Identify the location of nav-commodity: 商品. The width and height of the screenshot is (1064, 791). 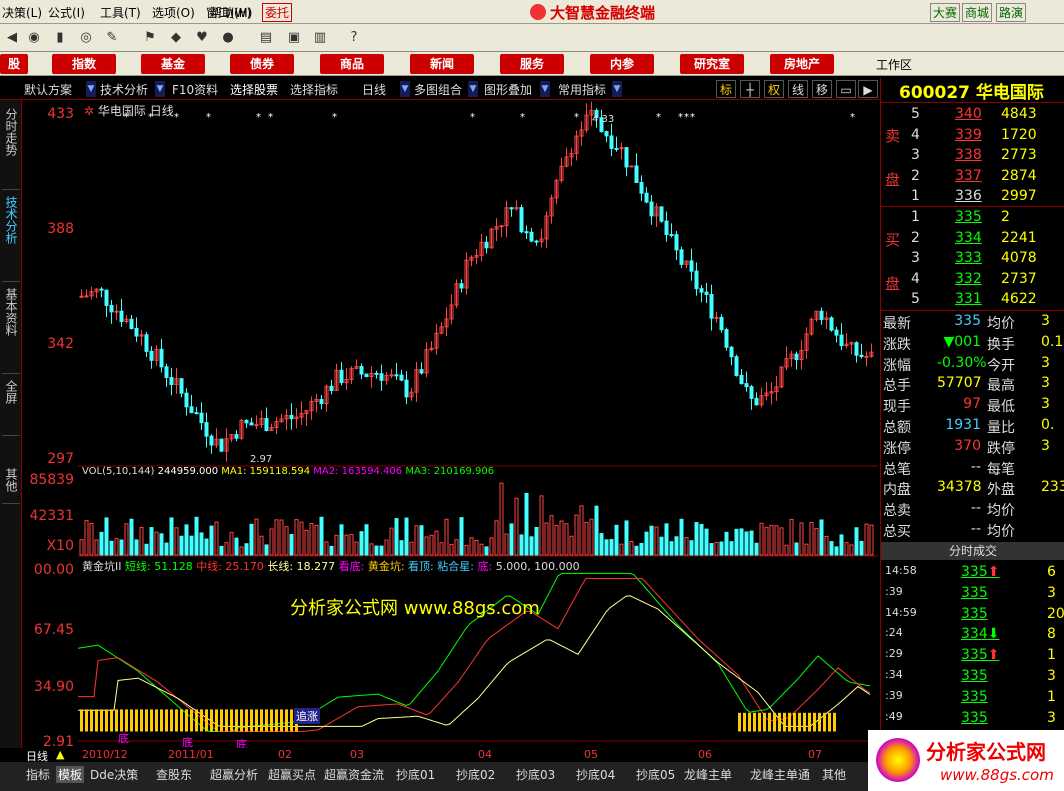
(352, 64).